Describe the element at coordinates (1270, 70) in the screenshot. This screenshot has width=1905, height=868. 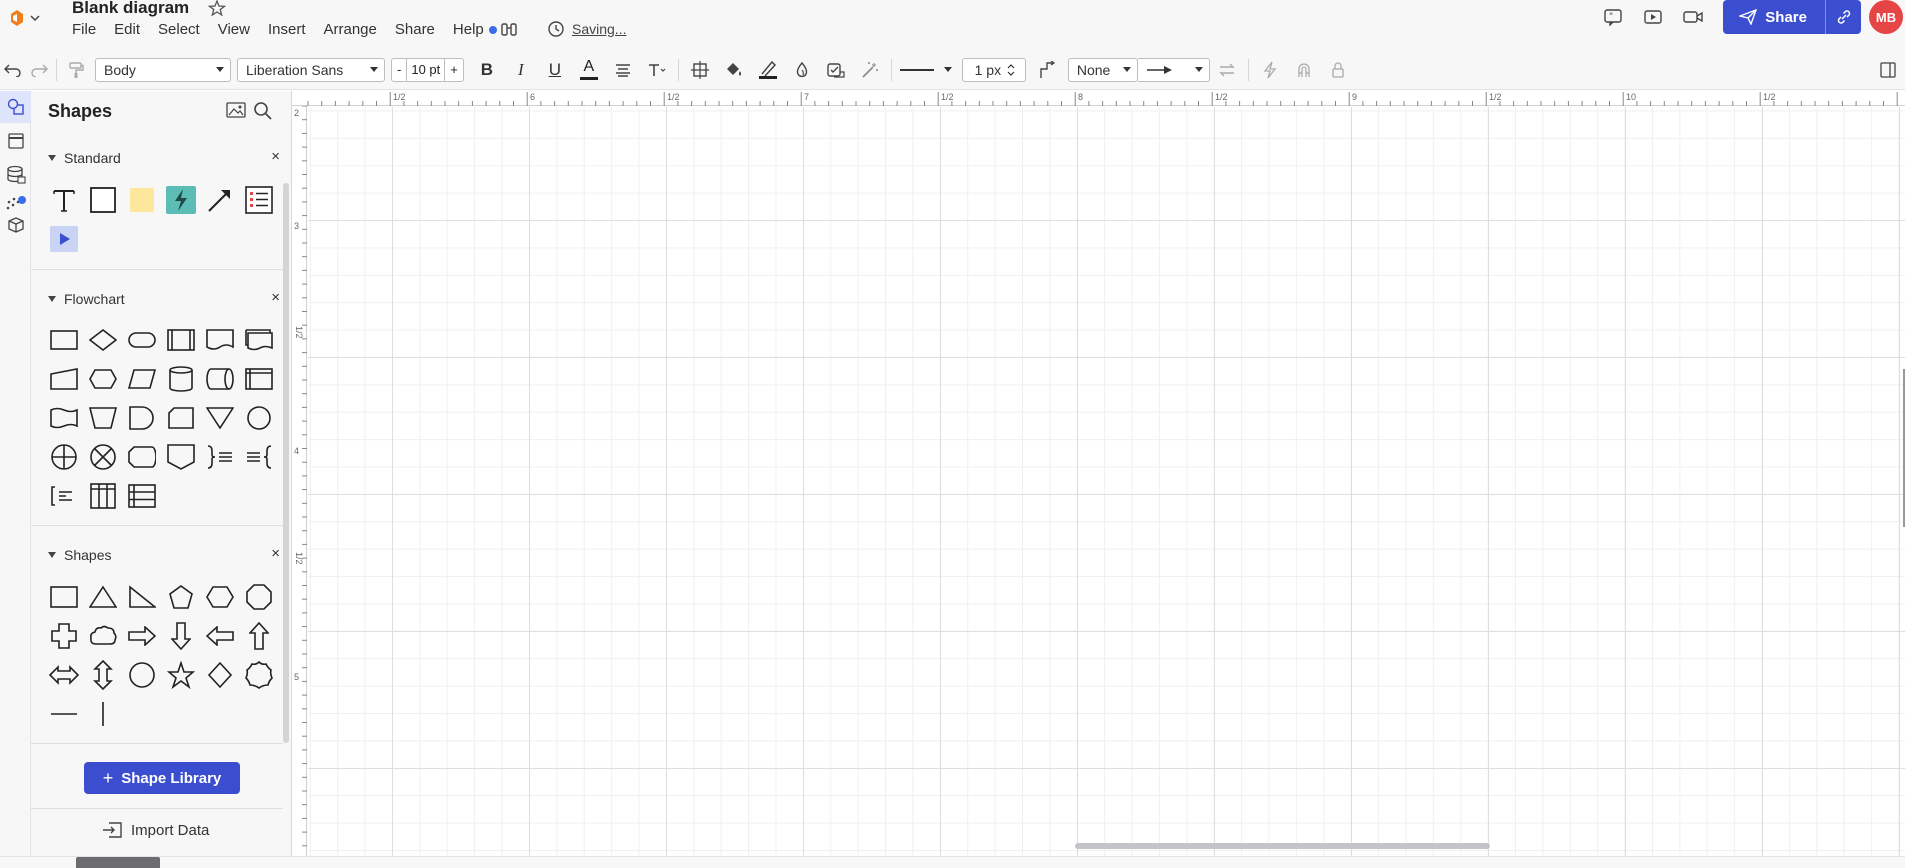
I see `lightning-icon` at that location.